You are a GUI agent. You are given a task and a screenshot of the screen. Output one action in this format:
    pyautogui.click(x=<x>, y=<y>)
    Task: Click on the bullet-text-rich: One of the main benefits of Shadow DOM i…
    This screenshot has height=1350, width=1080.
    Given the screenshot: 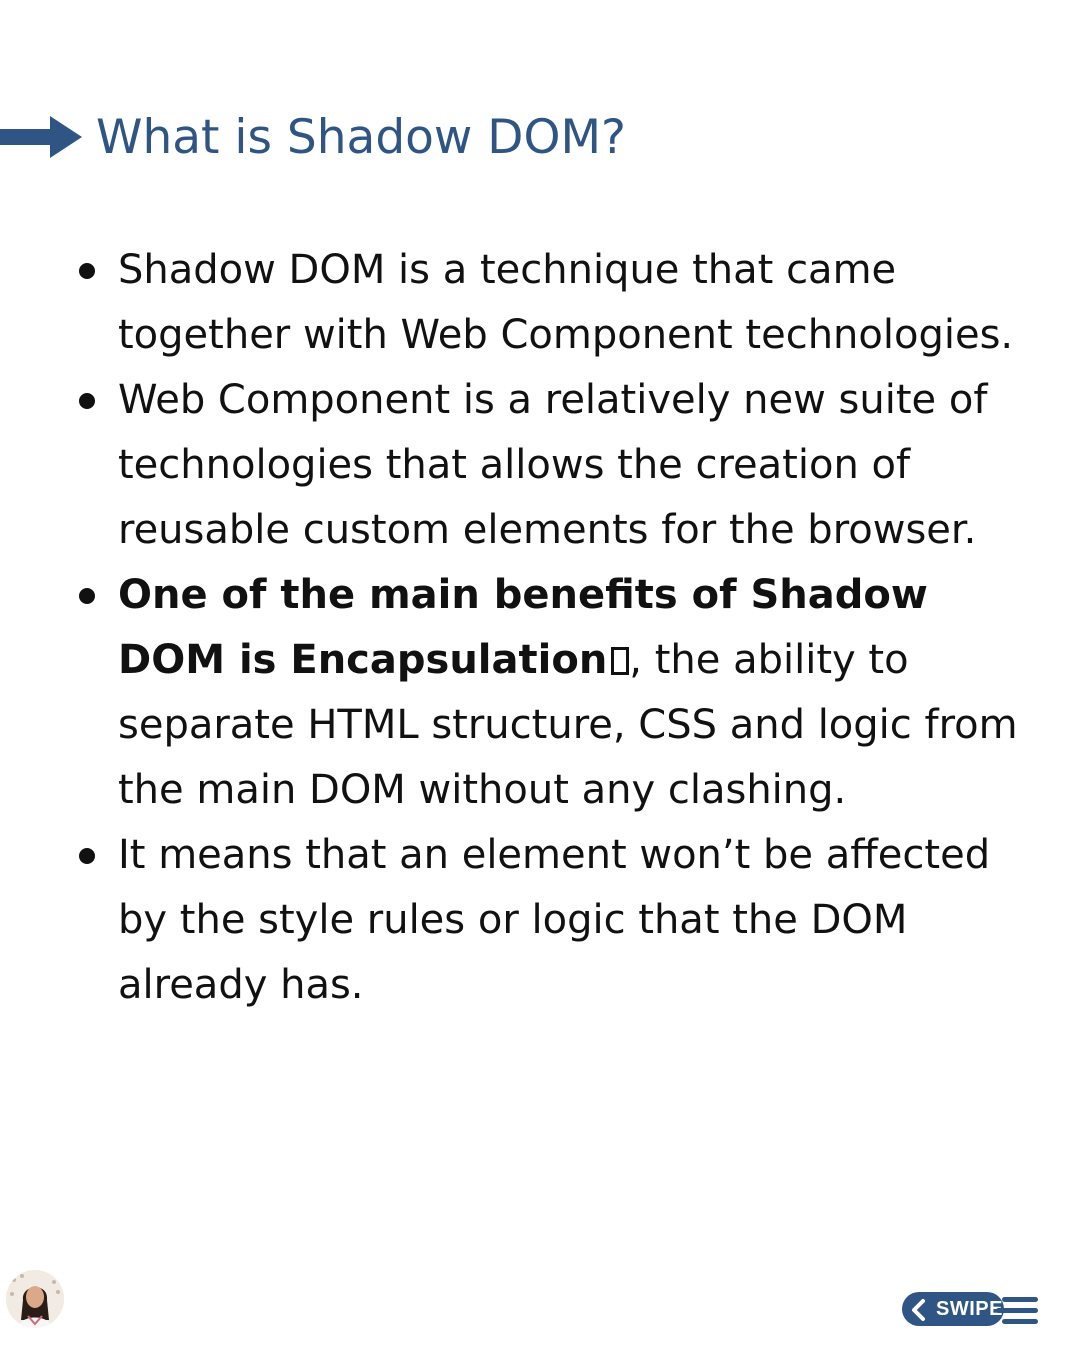 What is the action you would take?
    pyautogui.click(x=568, y=692)
    